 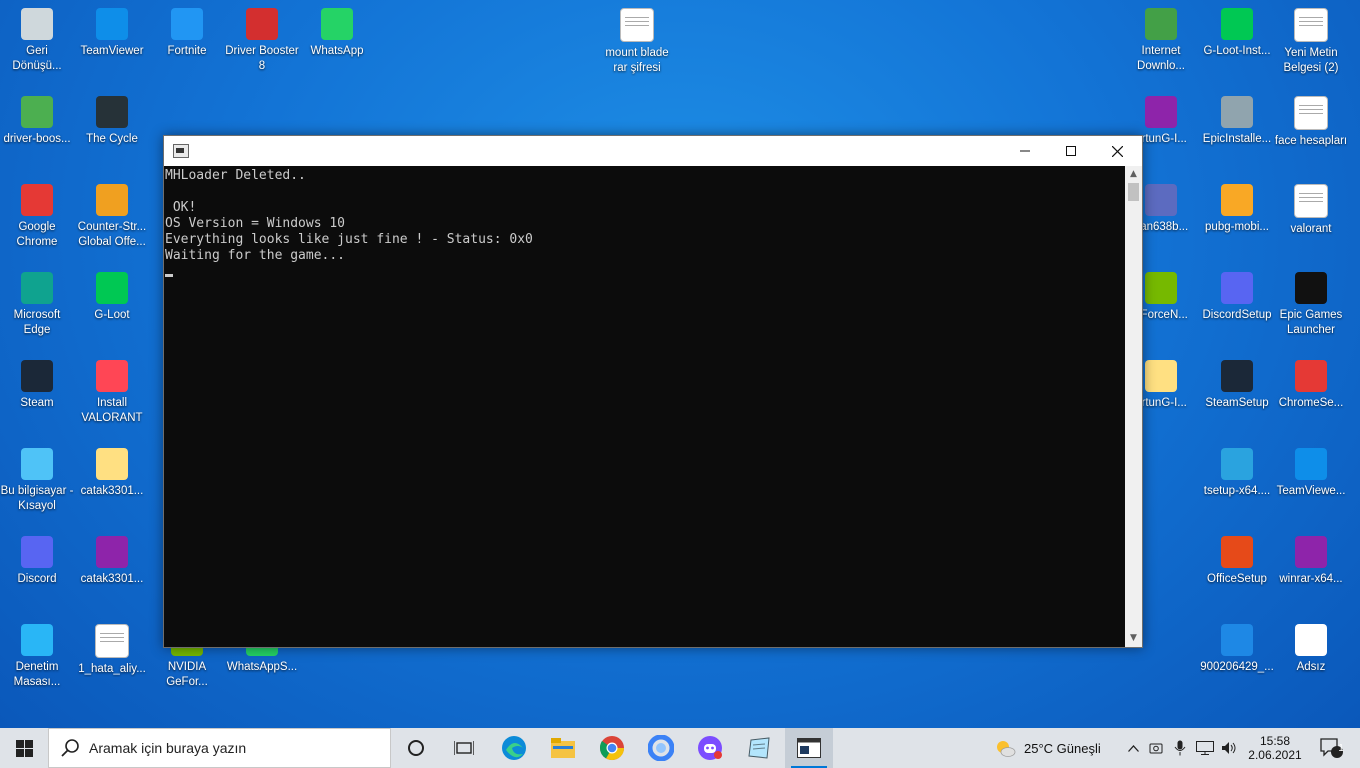 I want to click on notification-center-button: 1, so click(x=1332, y=748).